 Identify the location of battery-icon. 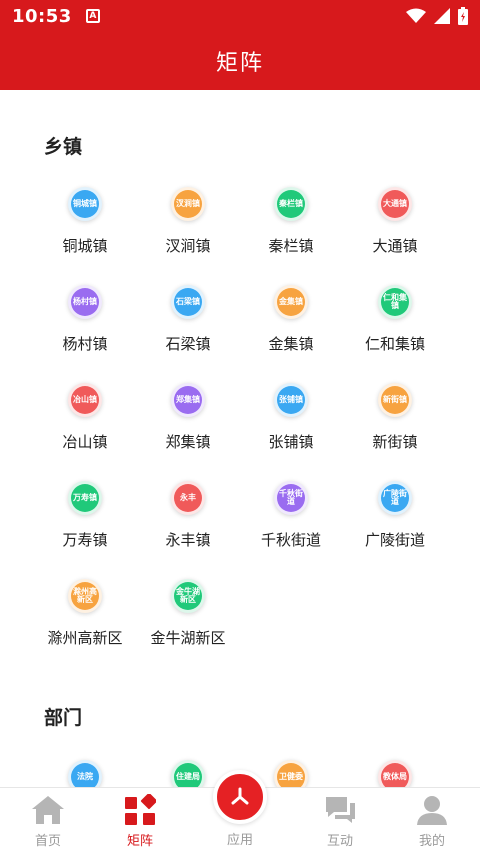
(463, 16).